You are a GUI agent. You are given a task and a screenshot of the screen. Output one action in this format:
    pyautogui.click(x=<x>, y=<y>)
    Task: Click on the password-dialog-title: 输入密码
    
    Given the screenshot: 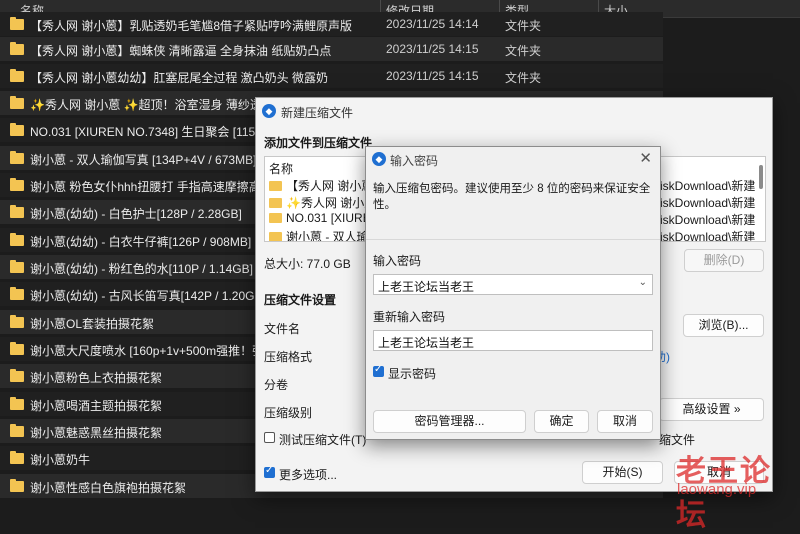 What is the action you would take?
    pyautogui.click(x=414, y=161)
    